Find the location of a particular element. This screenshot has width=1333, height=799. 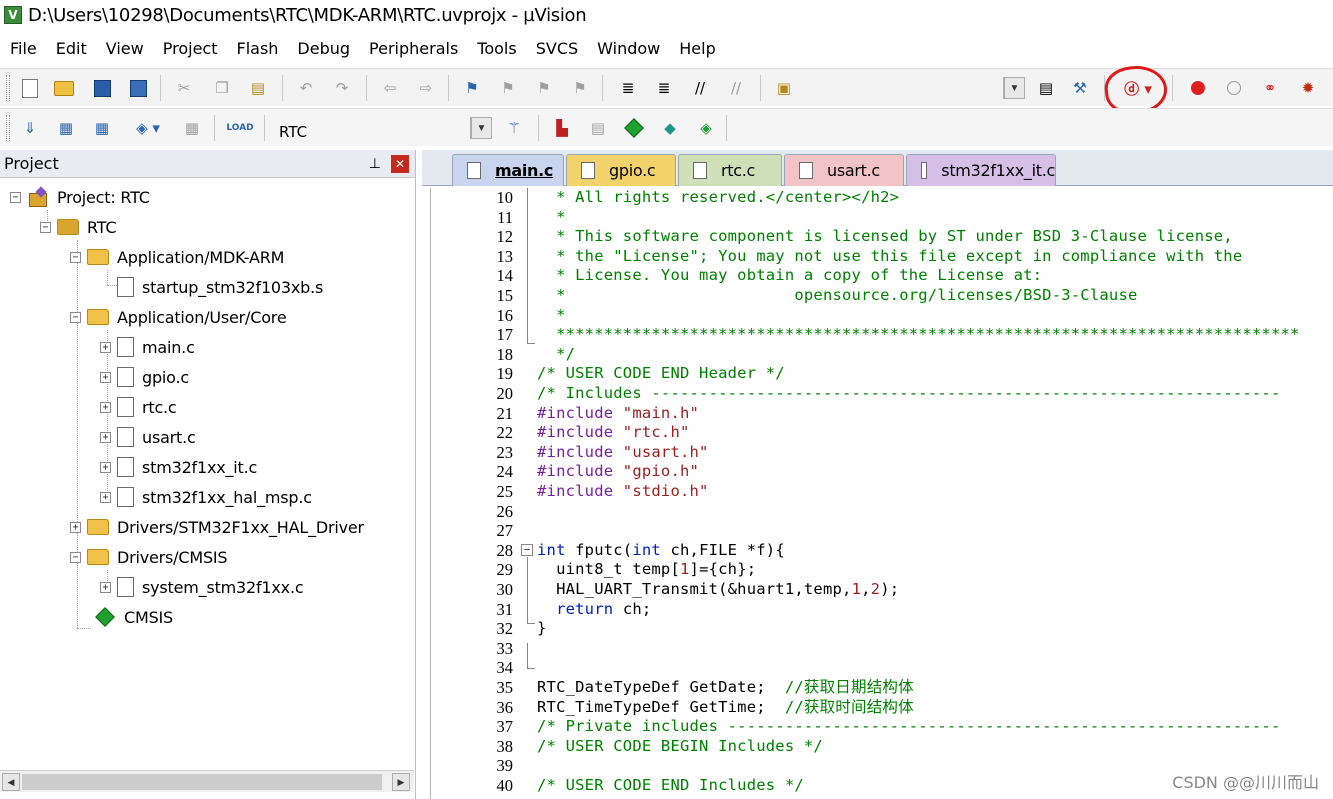

tree-node-group: + Drivers/STM32F1xx_HAL_Driver is located at coordinates (217, 527).